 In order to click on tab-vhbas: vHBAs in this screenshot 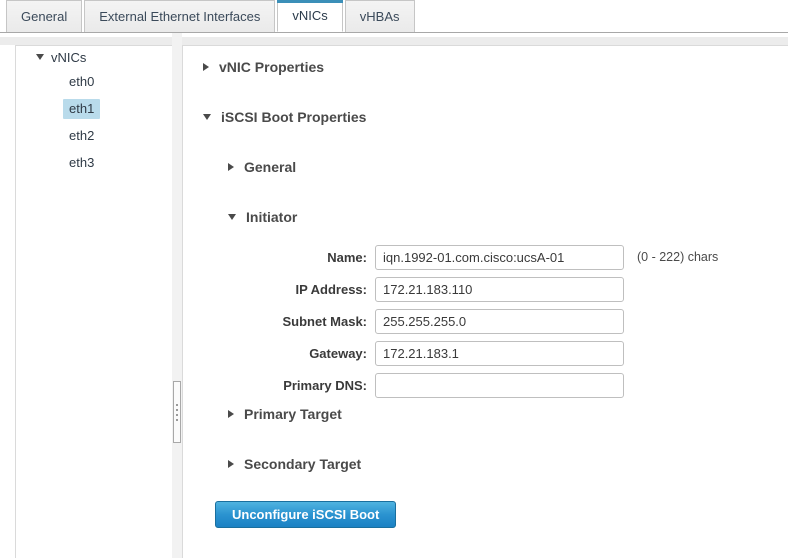, I will do `click(379, 16)`.